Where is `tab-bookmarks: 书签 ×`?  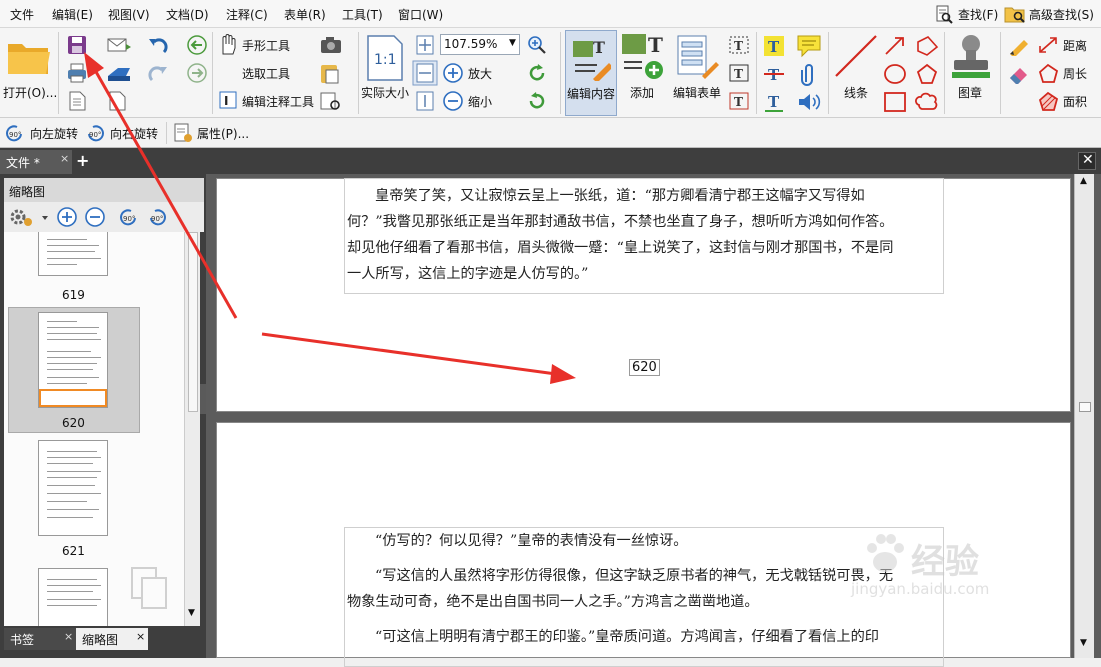 tab-bookmarks: 书签 × is located at coordinates (40, 639).